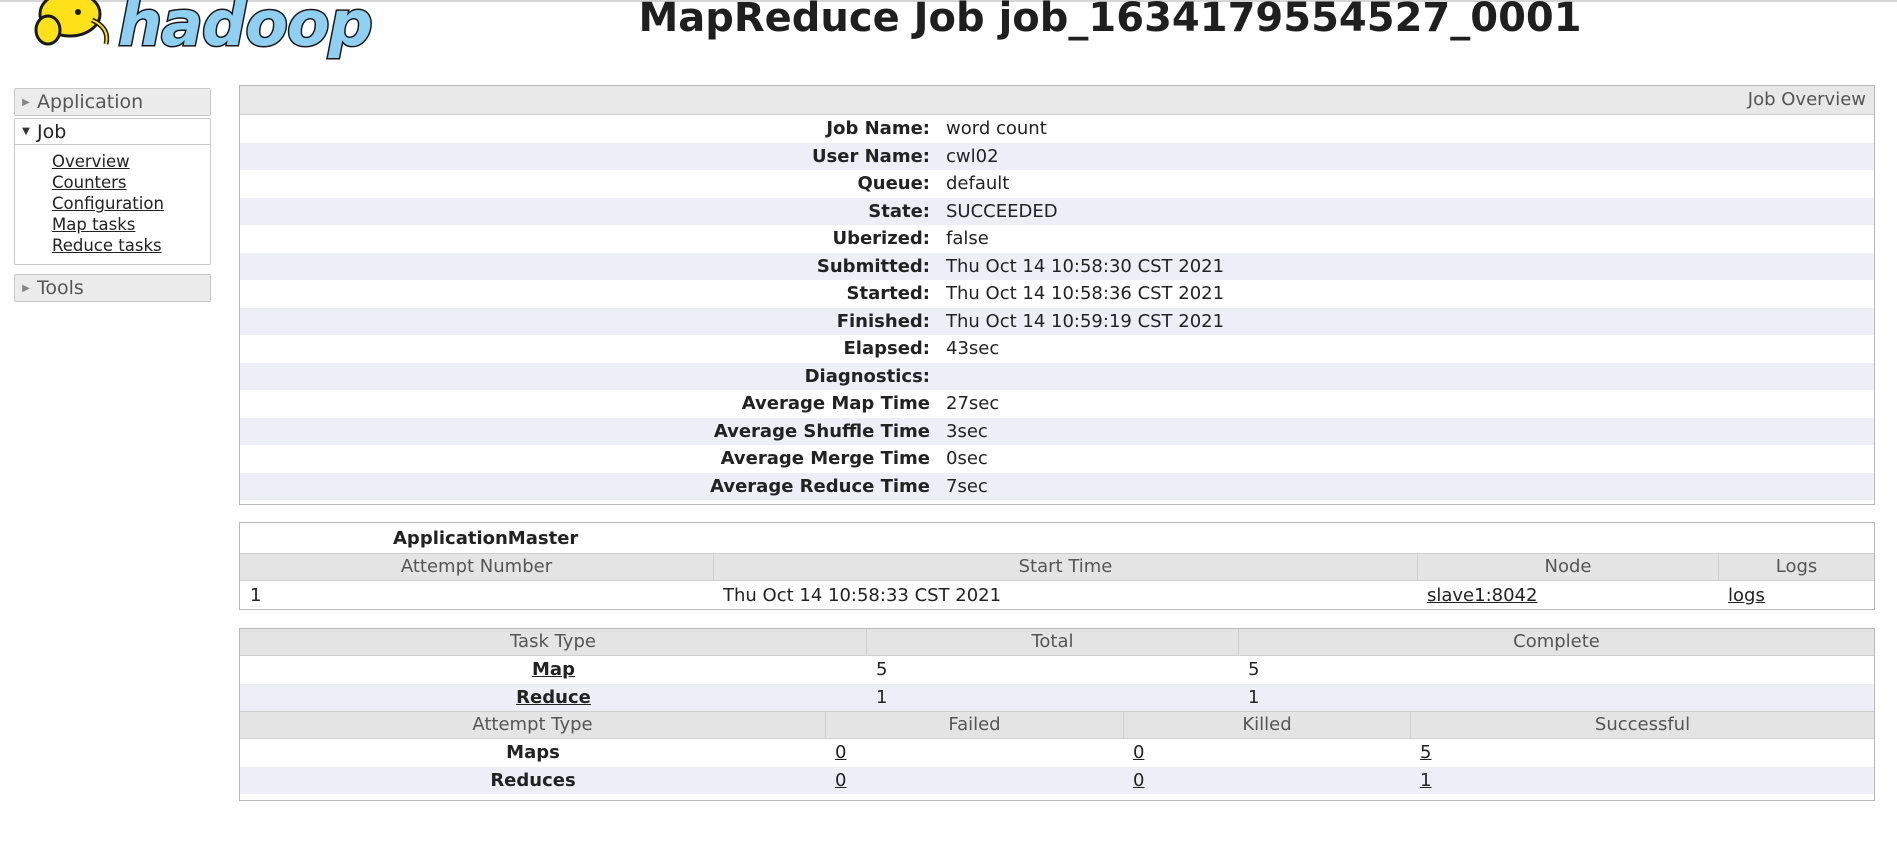  Describe the element at coordinates (1057, 129) in the screenshot. I see `overview-row: Job Name: word count` at that location.